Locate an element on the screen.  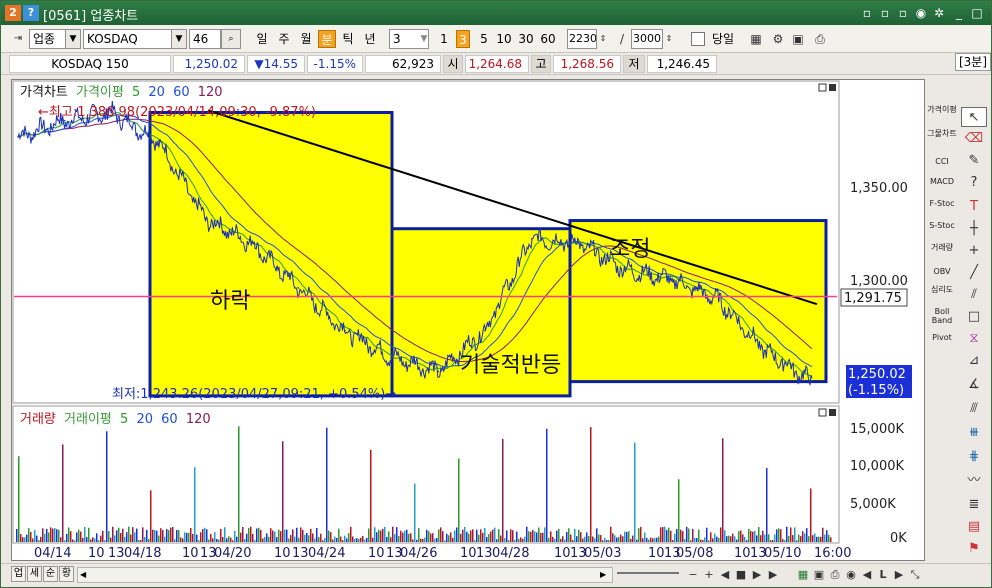
interval-3-button: 3 is located at coordinates (463, 39).